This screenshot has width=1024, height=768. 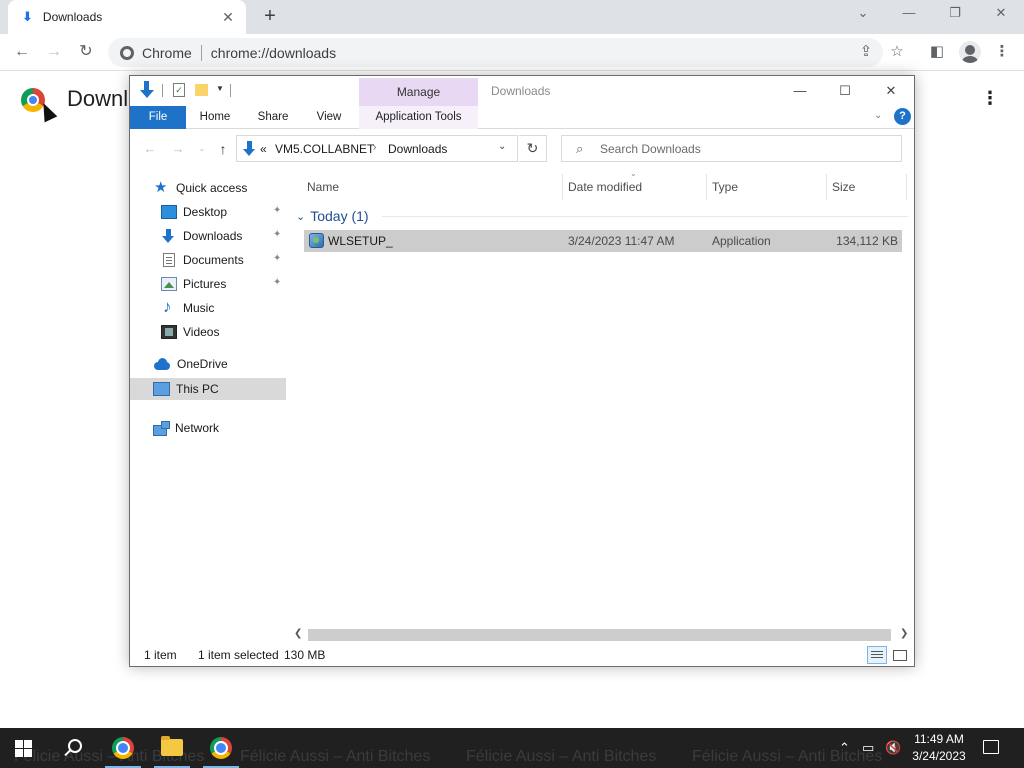 I want to click on nav-videos: Videos, so click(x=208, y=332).